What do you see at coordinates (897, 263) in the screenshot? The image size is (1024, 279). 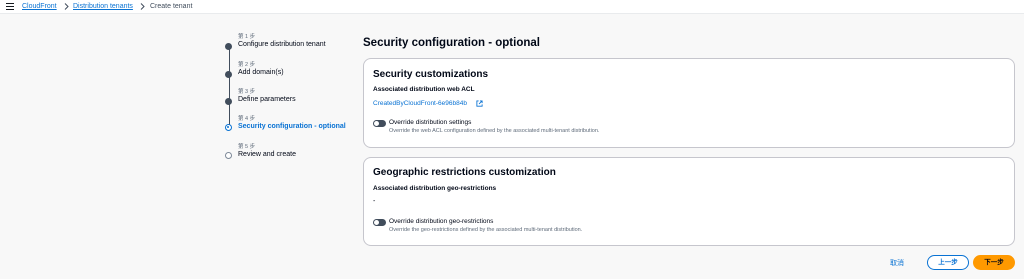 I see `cancel-button: 取消` at bounding box center [897, 263].